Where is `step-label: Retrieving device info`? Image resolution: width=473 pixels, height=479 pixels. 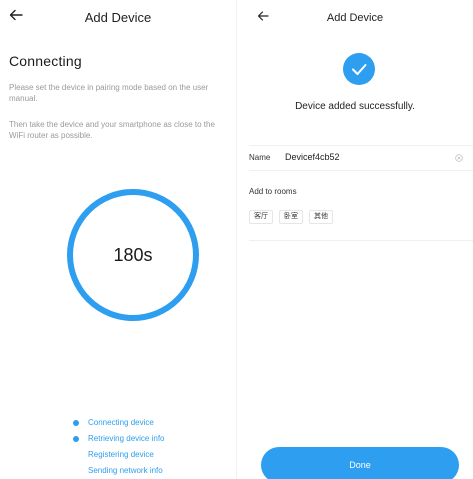 step-label: Retrieving device info is located at coordinates (126, 438).